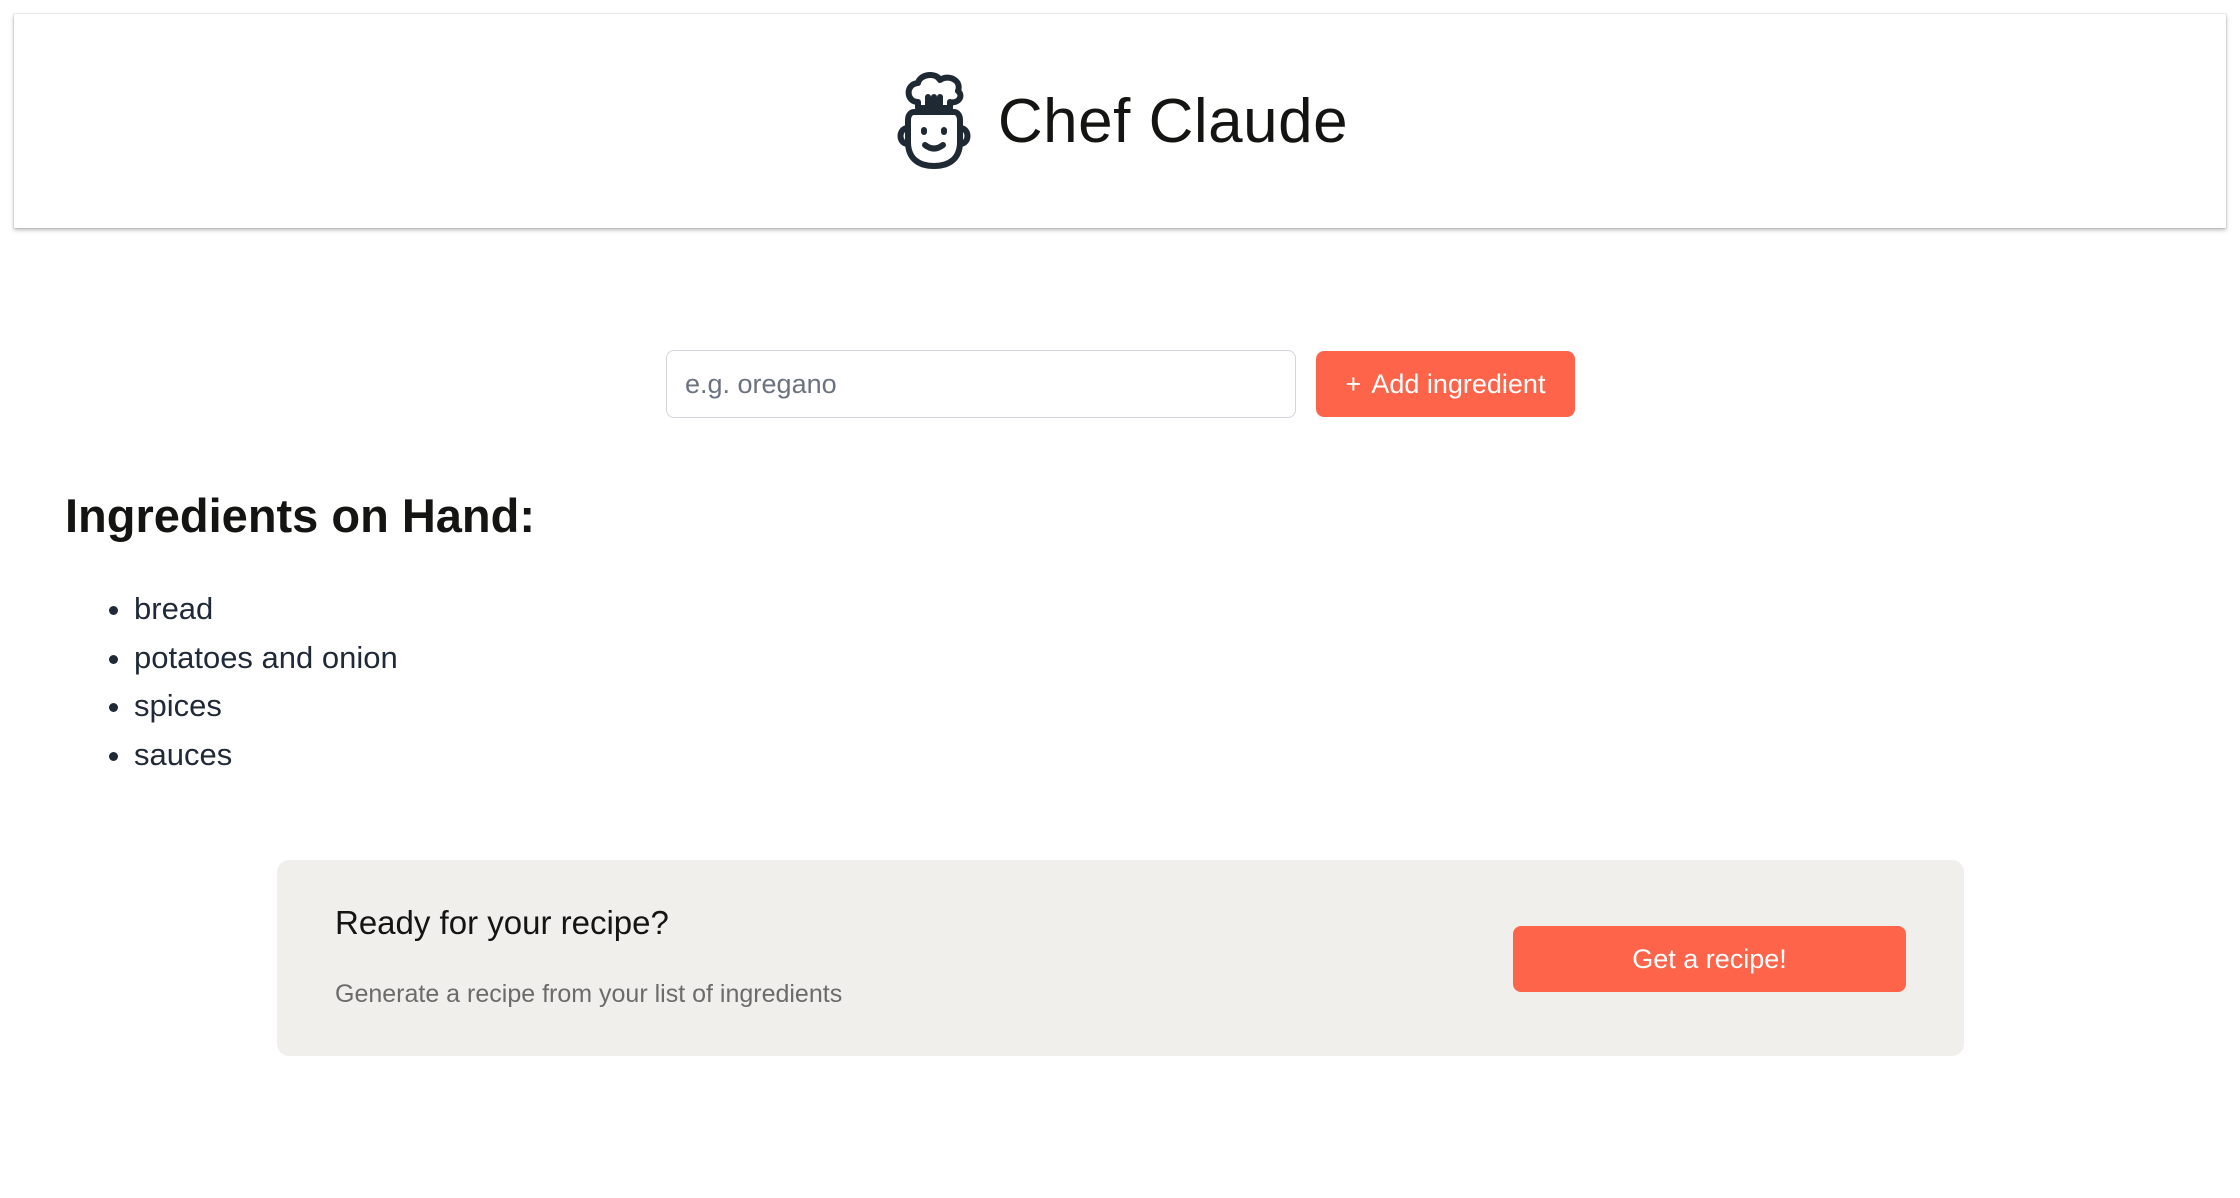  I want to click on ingredient-list: bread potatoes and onion spices sauces, so click(231, 682).